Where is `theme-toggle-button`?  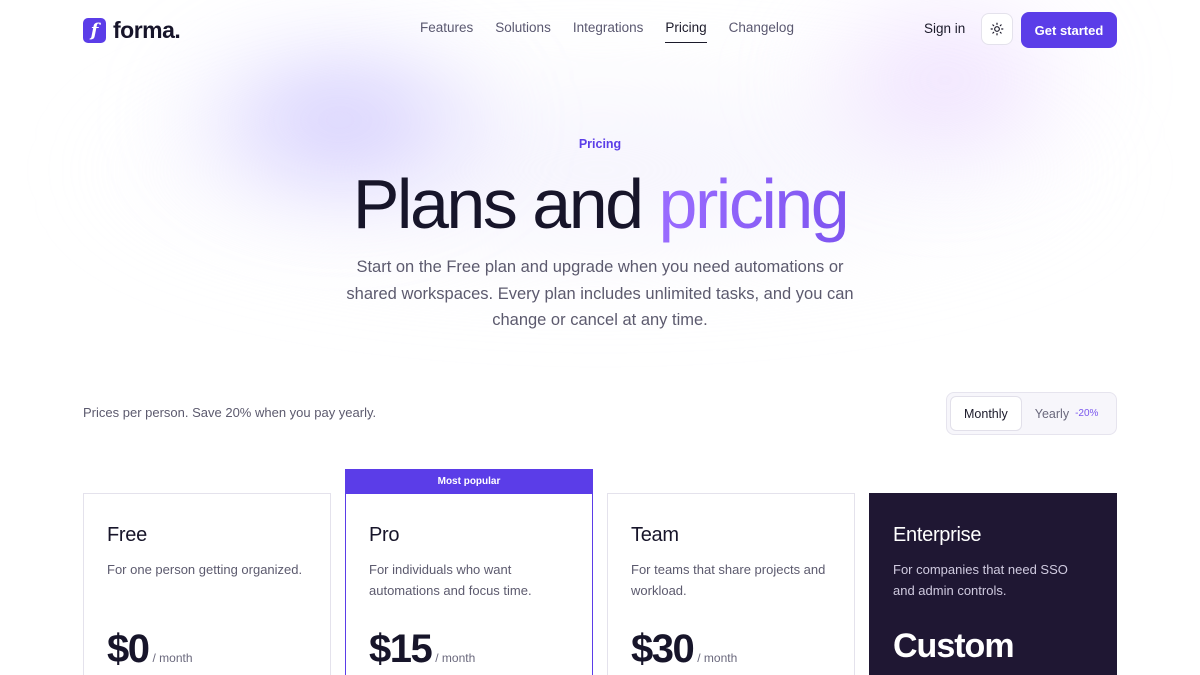 theme-toggle-button is located at coordinates (997, 29).